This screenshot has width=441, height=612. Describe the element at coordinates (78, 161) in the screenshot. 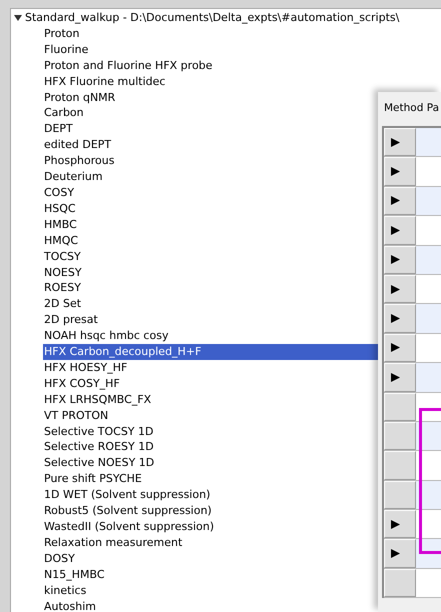

I see `tree-item: Phosphorous` at that location.